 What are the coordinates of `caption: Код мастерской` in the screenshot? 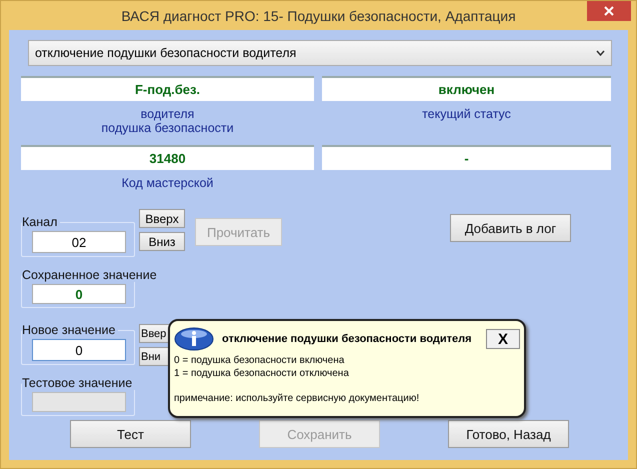 It's located at (168, 183).